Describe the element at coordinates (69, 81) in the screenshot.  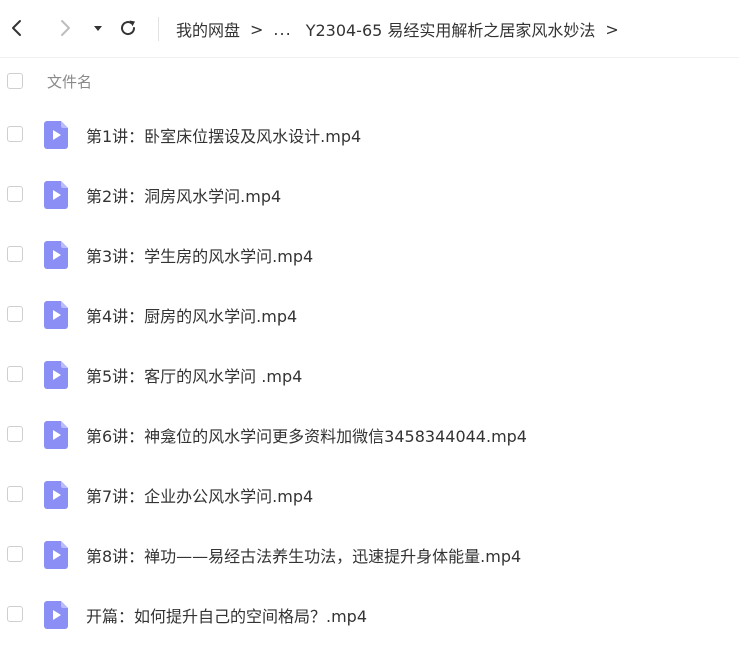
I see `name-column-header: 文件名` at that location.